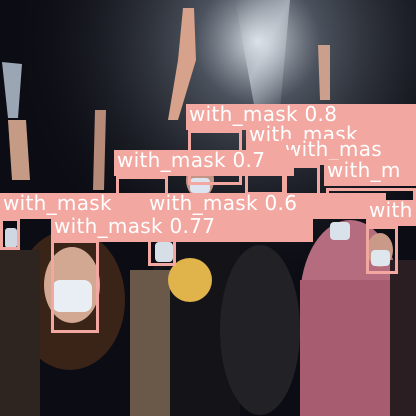  I want to click on detection-label: with, so click(391, 213).